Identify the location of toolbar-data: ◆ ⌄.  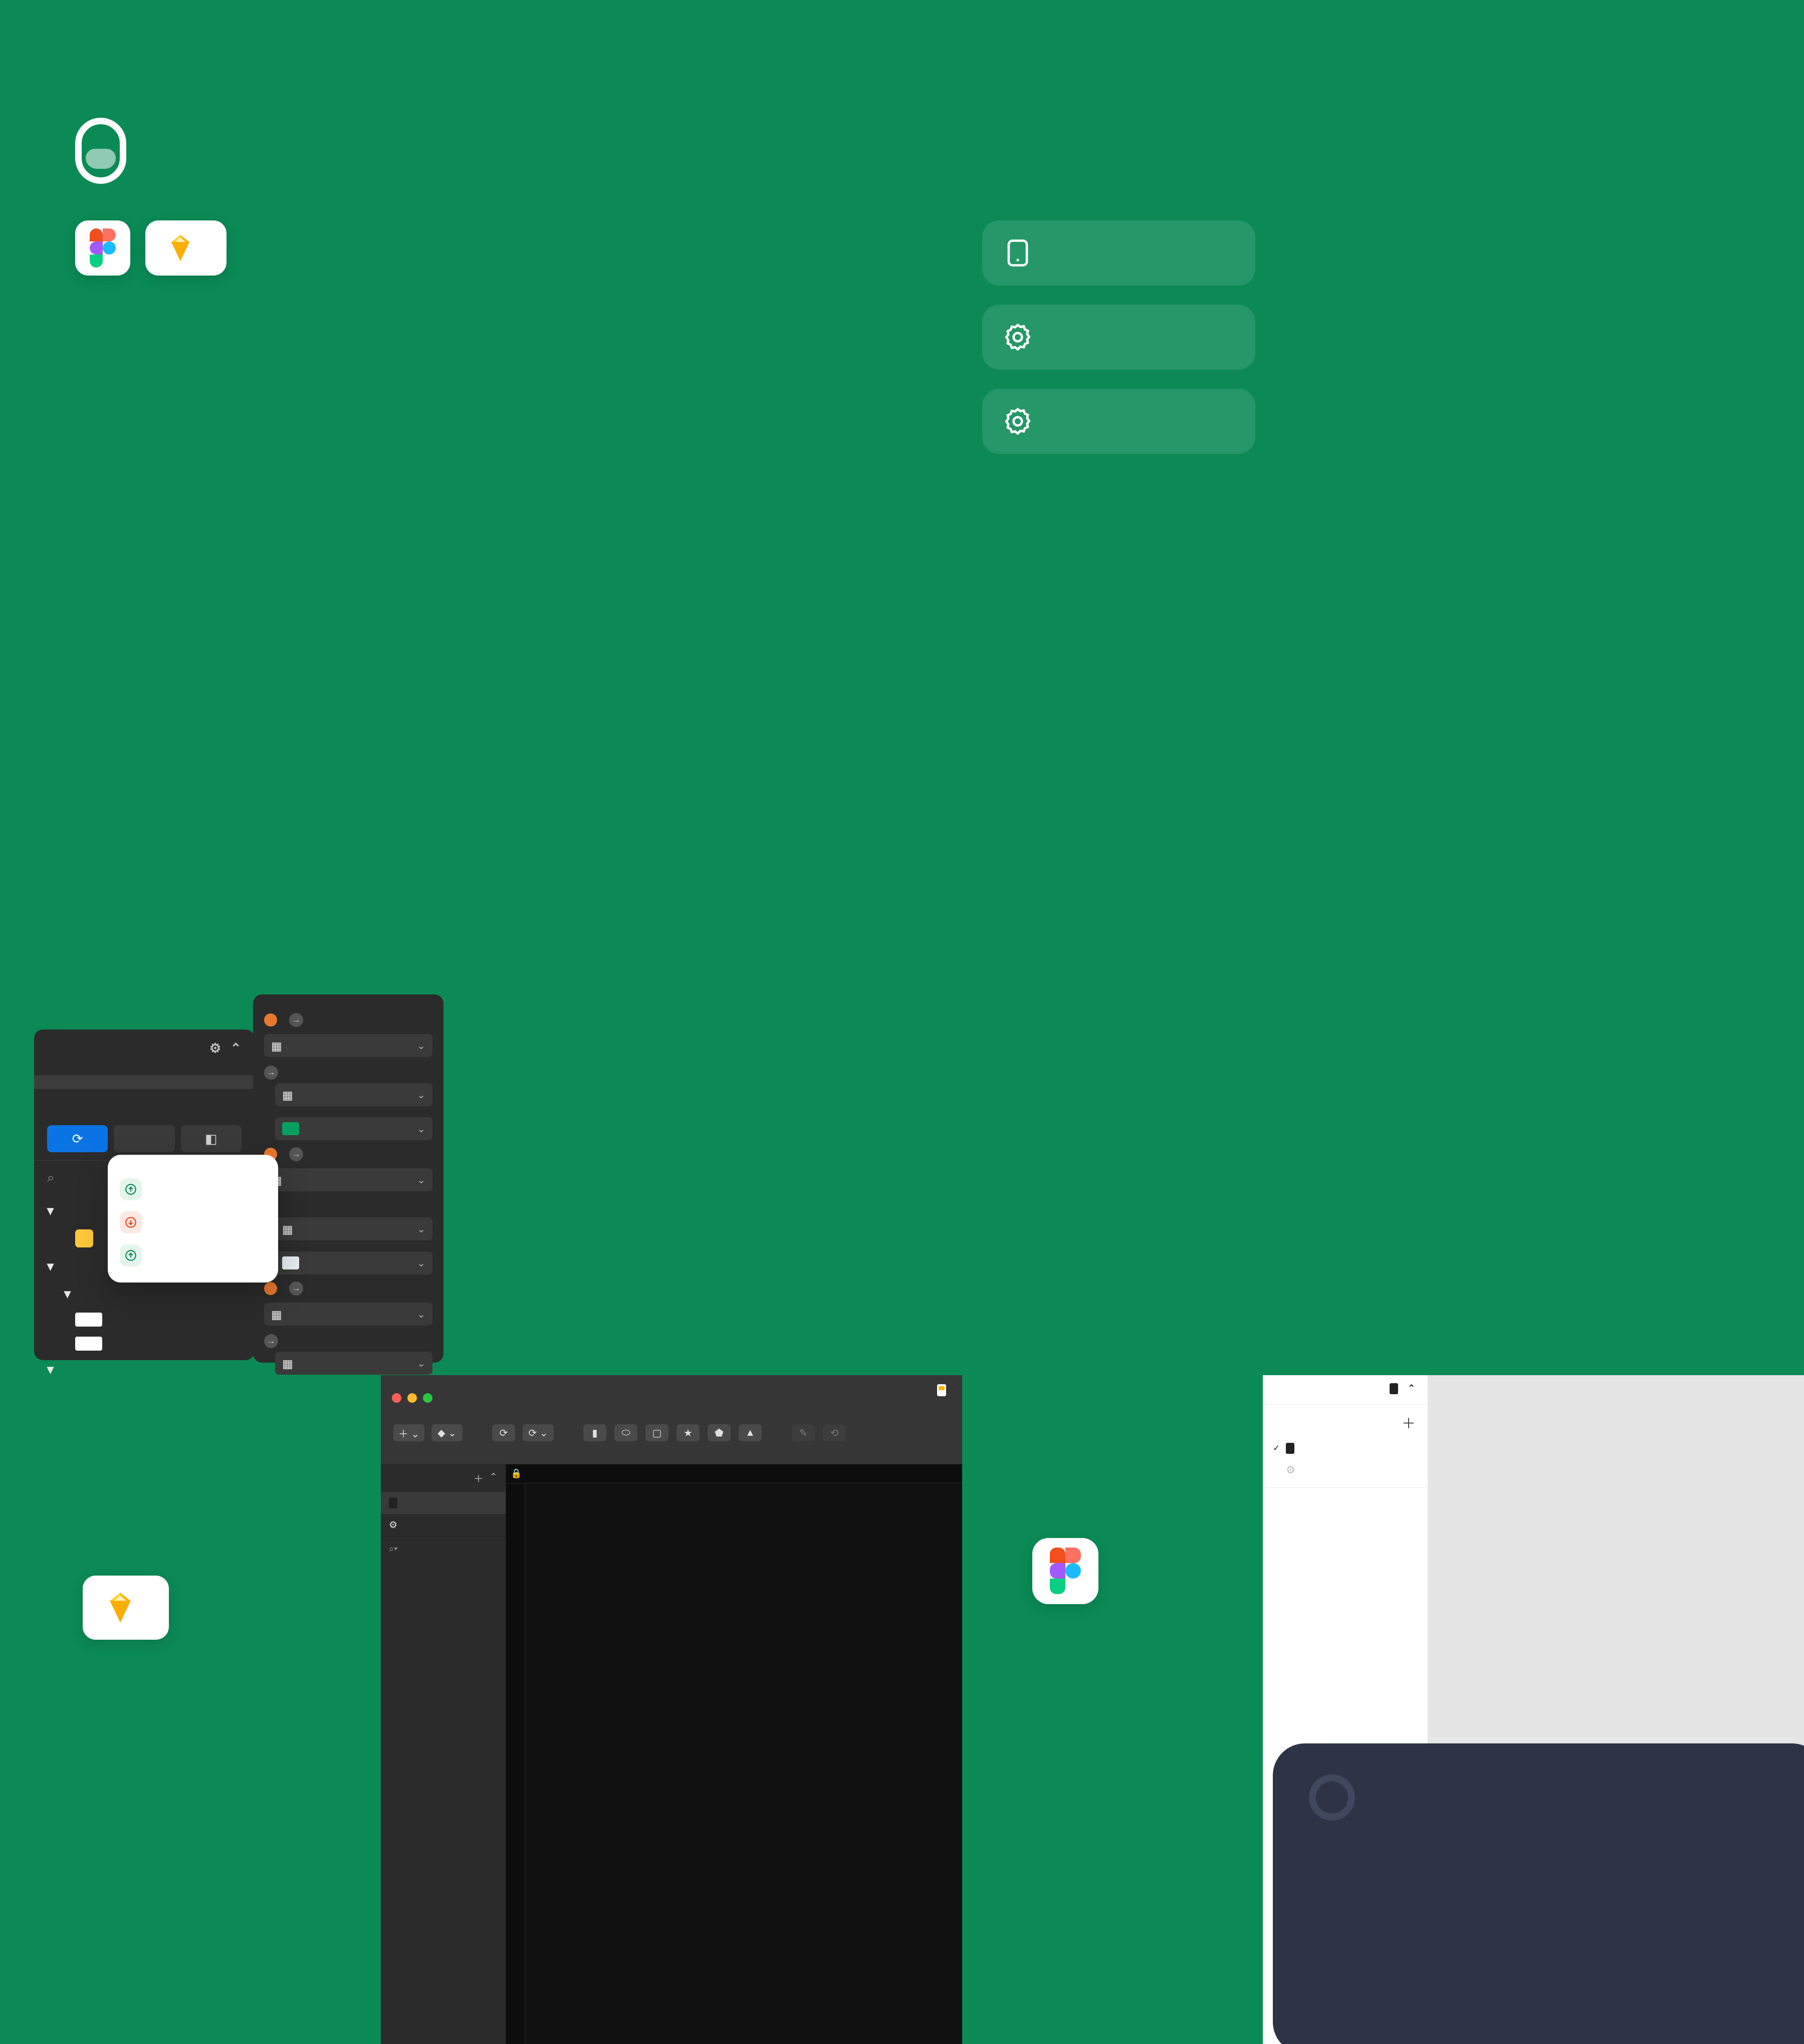
(447, 1434).